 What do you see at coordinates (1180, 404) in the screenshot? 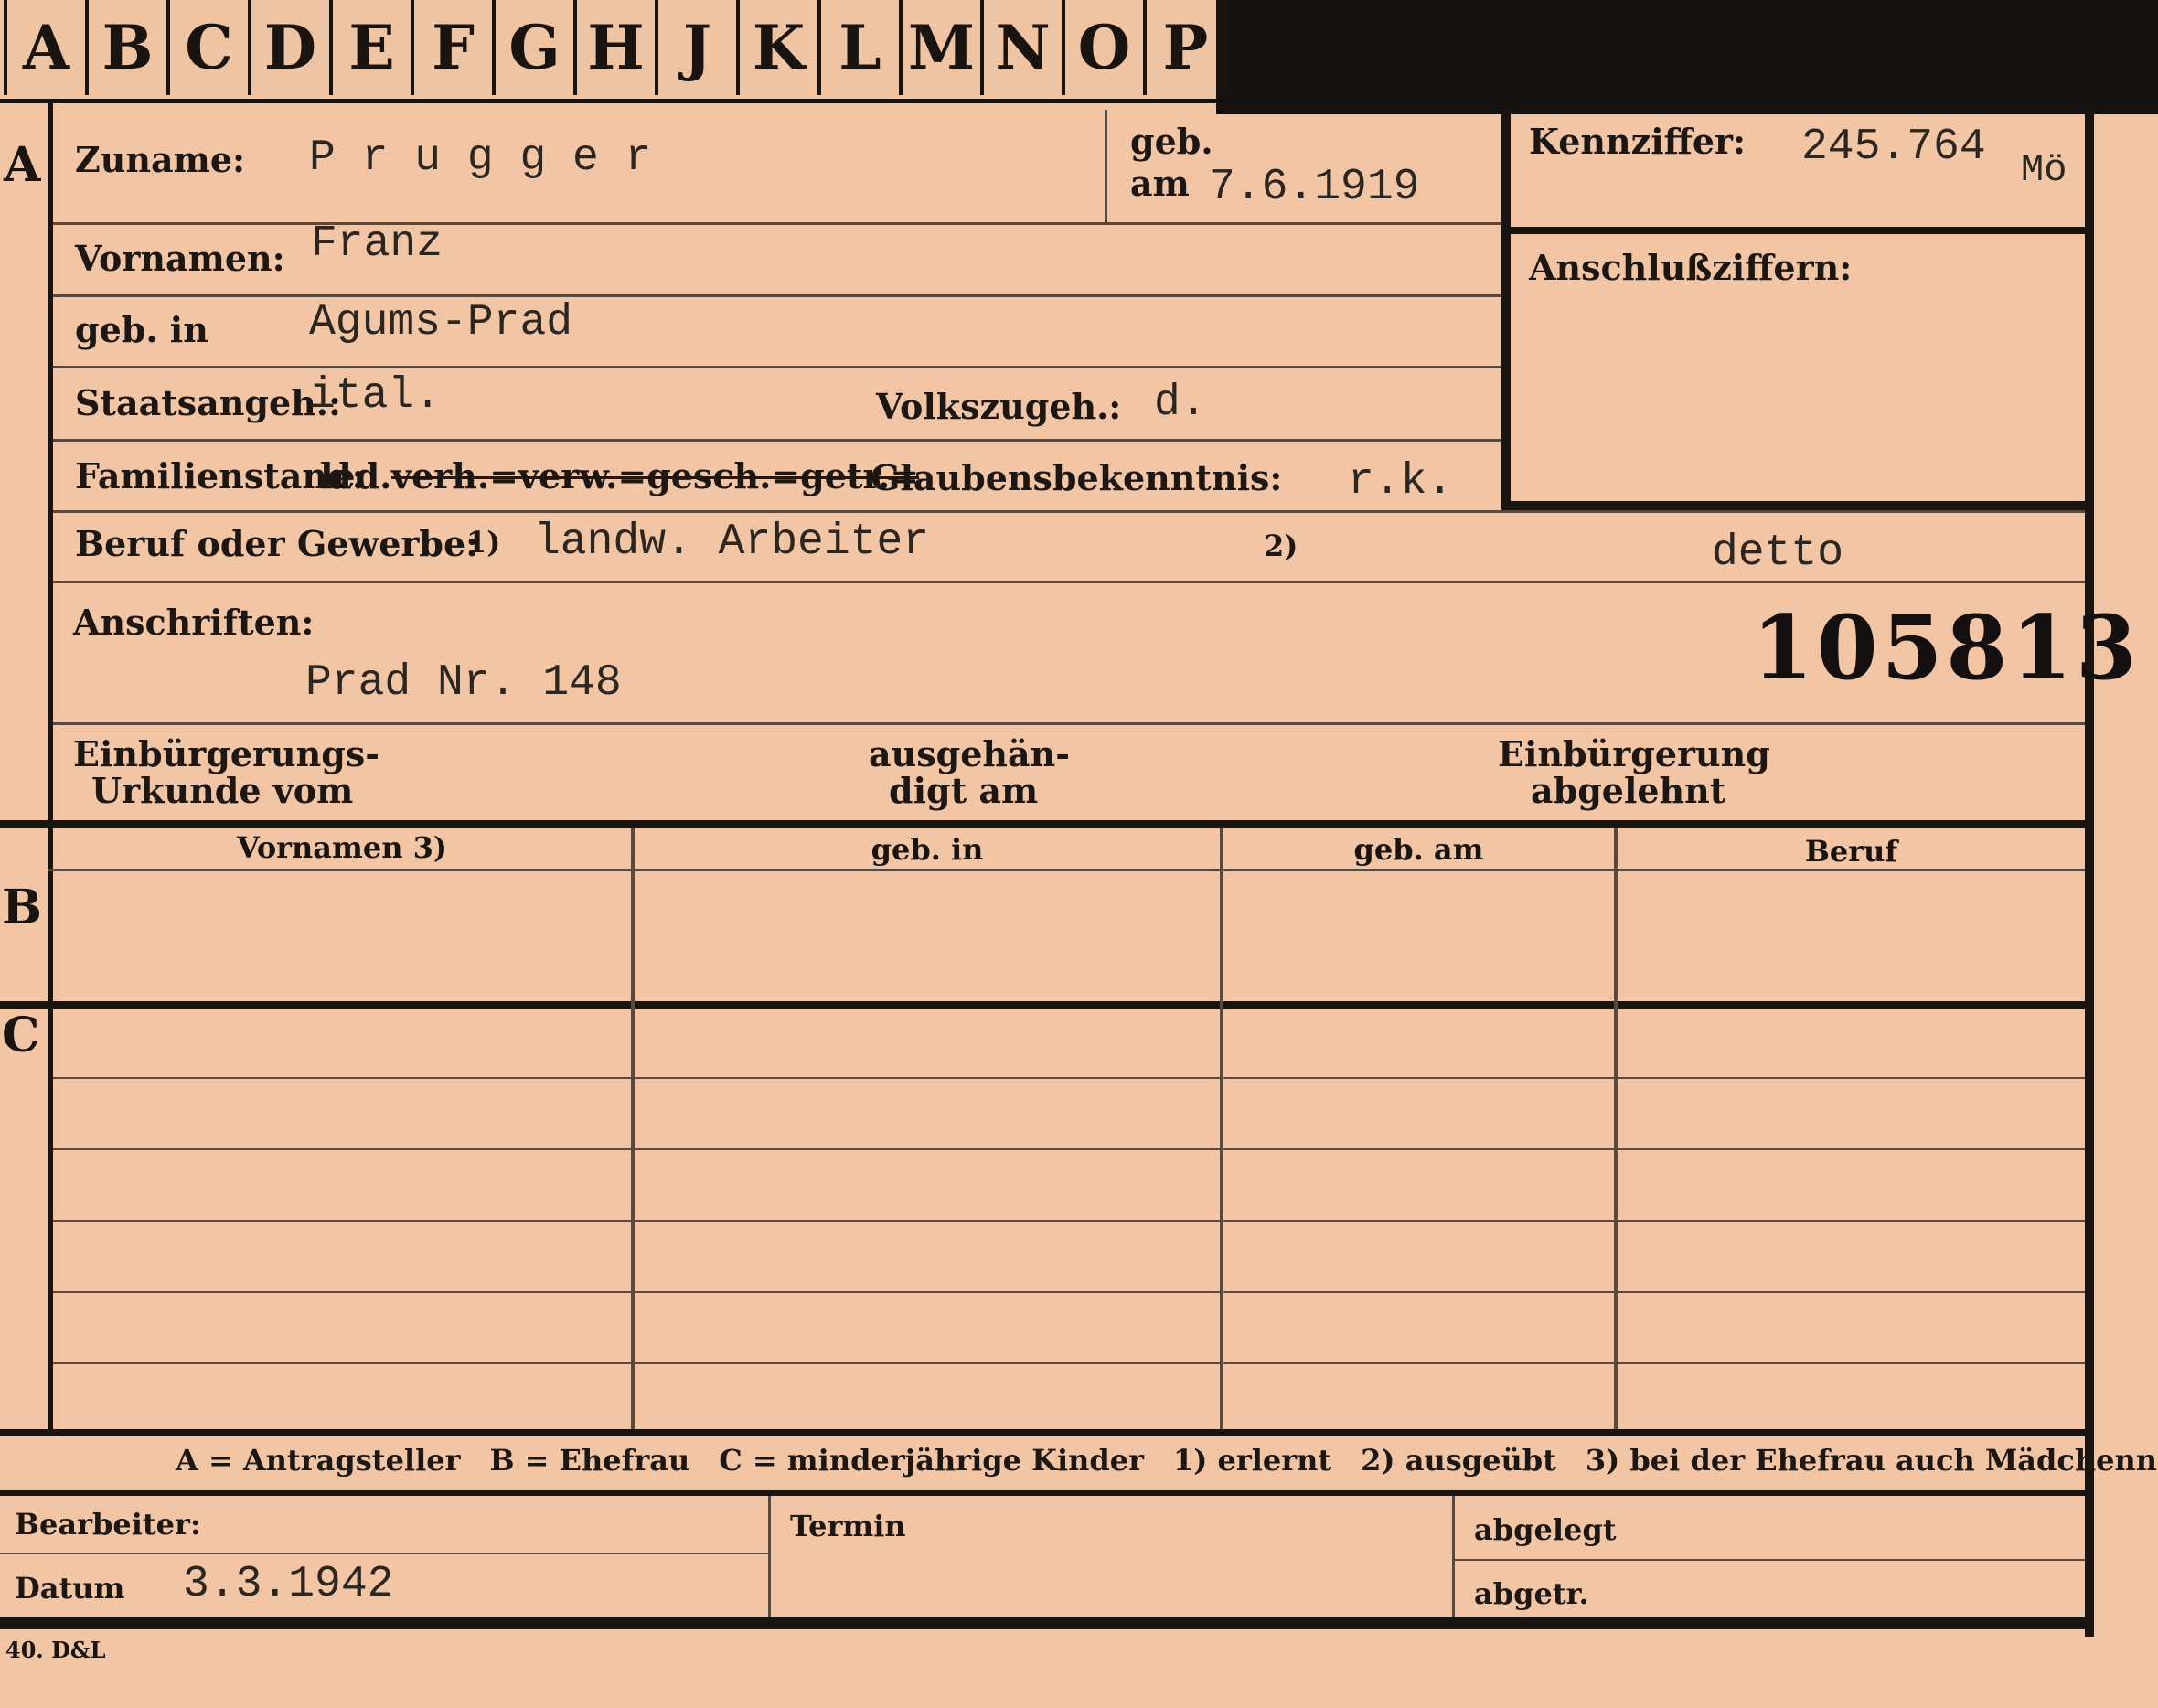
I see `volkszugeh-value: d.` at bounding box center [1180, 404].